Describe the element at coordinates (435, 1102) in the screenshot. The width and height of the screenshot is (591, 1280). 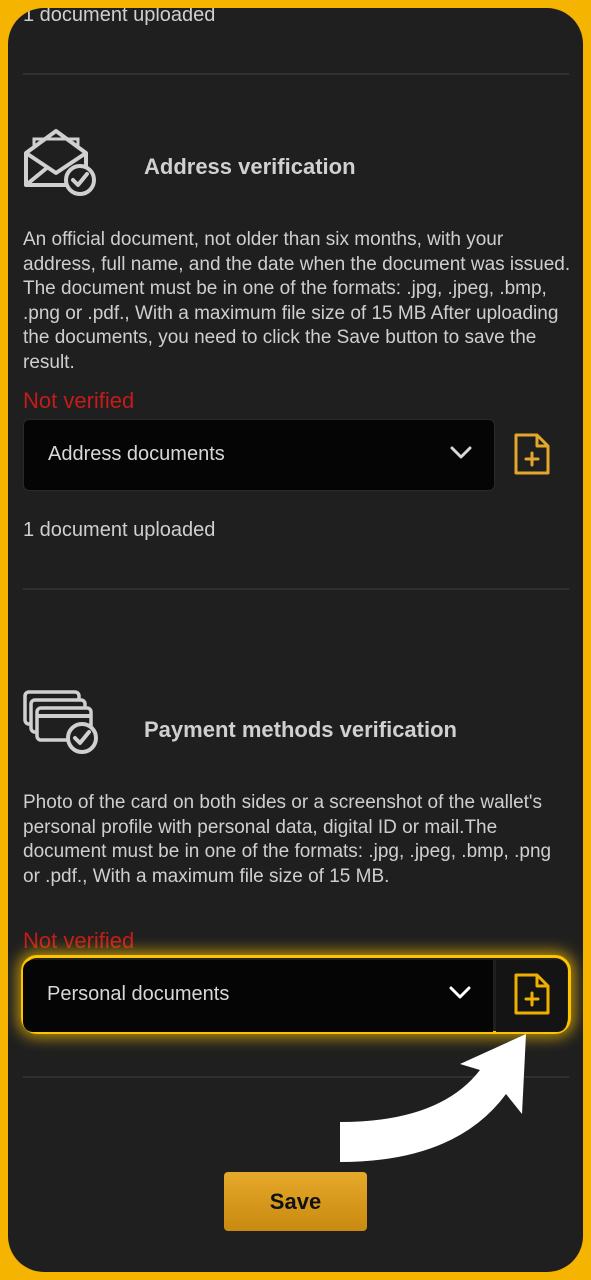
I see `pointer-arrow-icon` at that location.